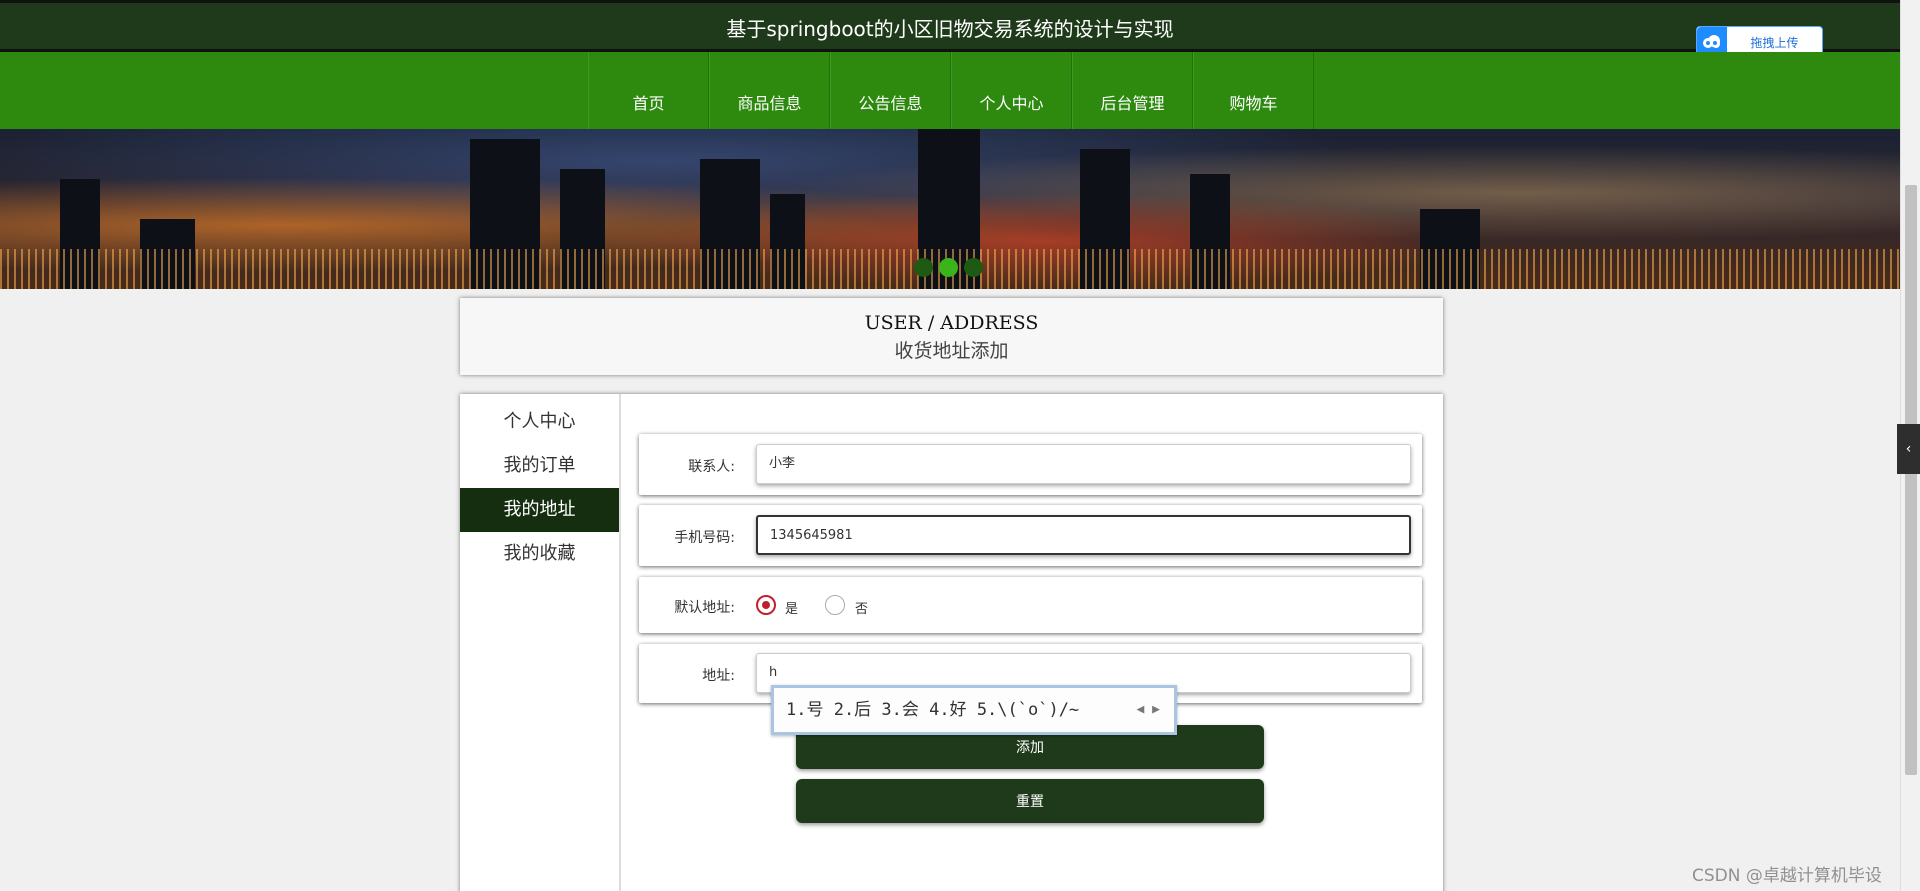  I want to click on contact-label: 联系人:, so click(711, 467).